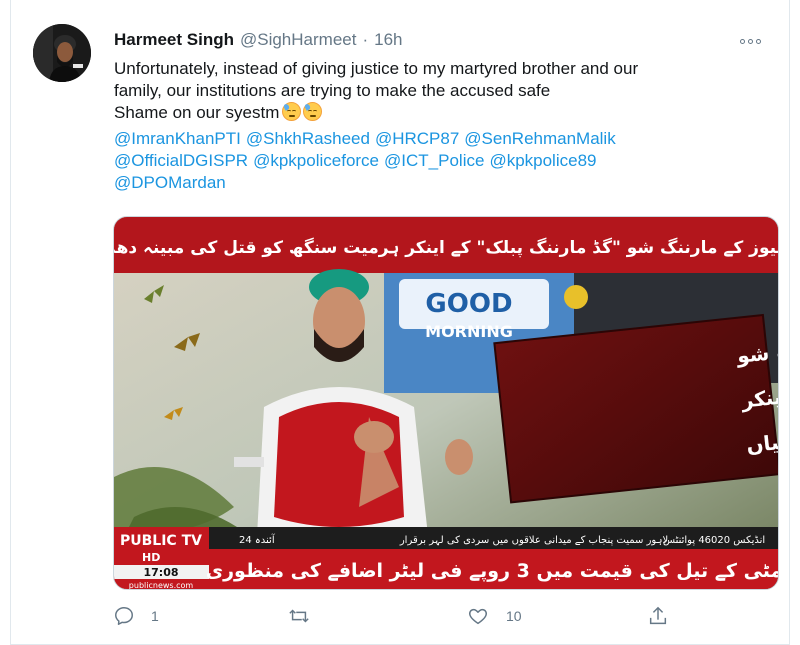 Image resolution: width=800 pixels, height=645 pixels. What do you see at coordinates (161, 585) in the screenshot?
I see `website: publicnews.com` at bounding box center [161, 585].